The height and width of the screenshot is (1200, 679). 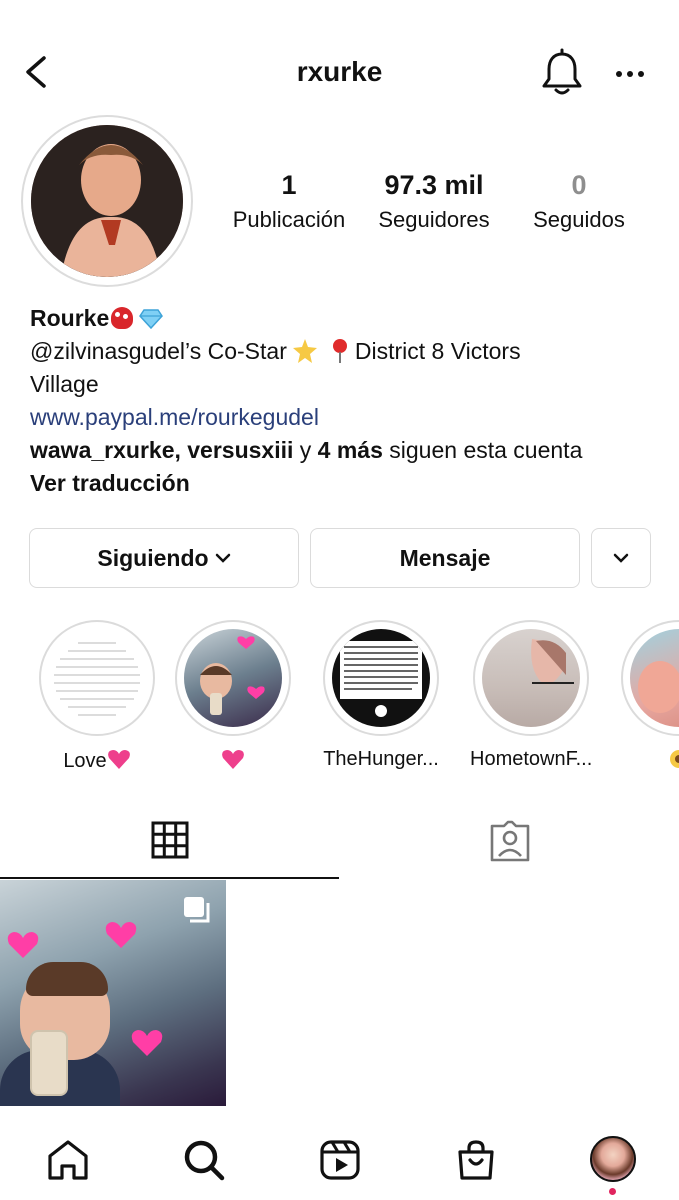 I want to click on highlight-fifth, so click(x=648, y=696).